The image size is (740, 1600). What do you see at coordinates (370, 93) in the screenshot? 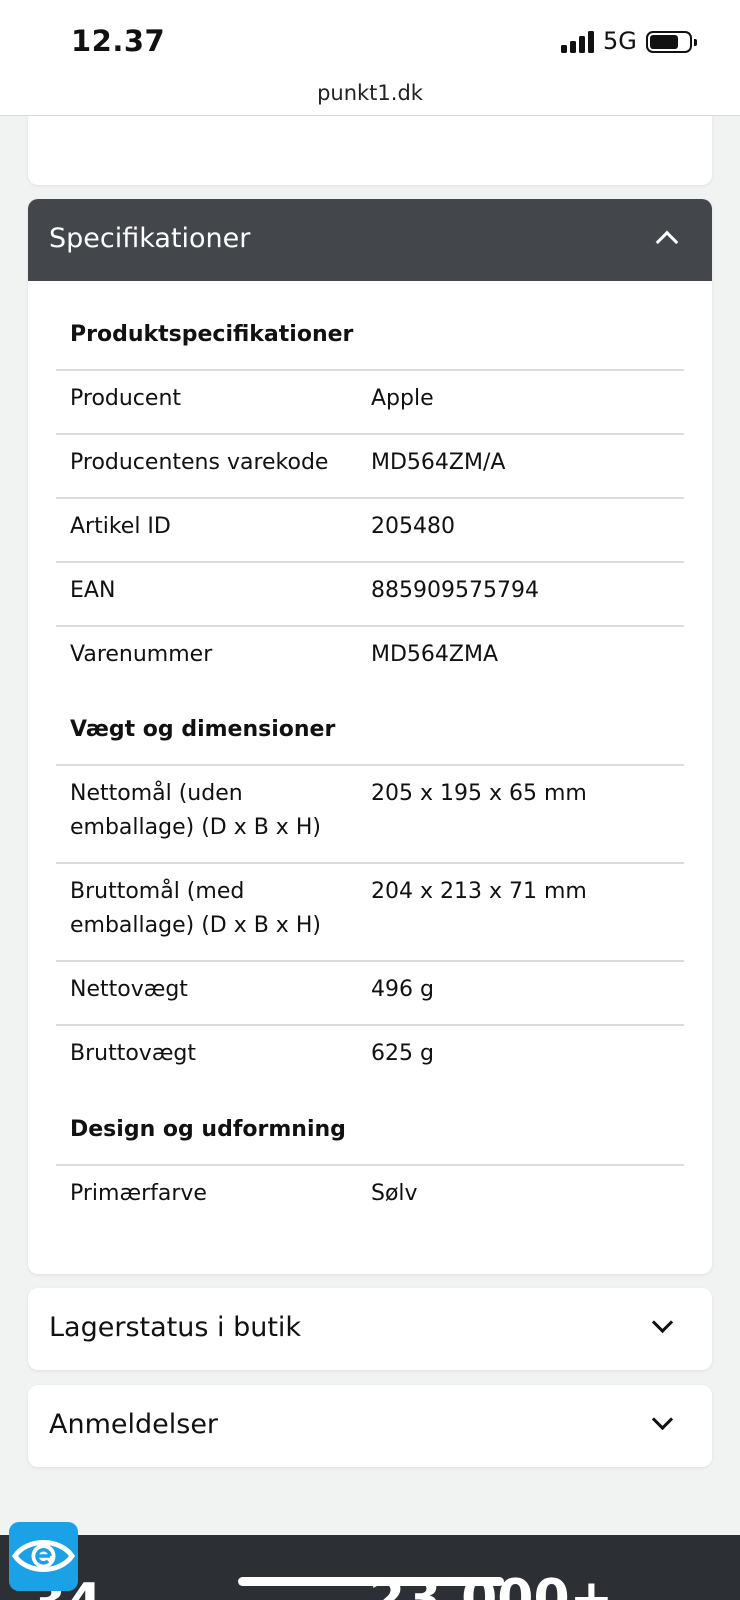
I see `url-bar: punkt1.dk` at bounding box center [370, 93].